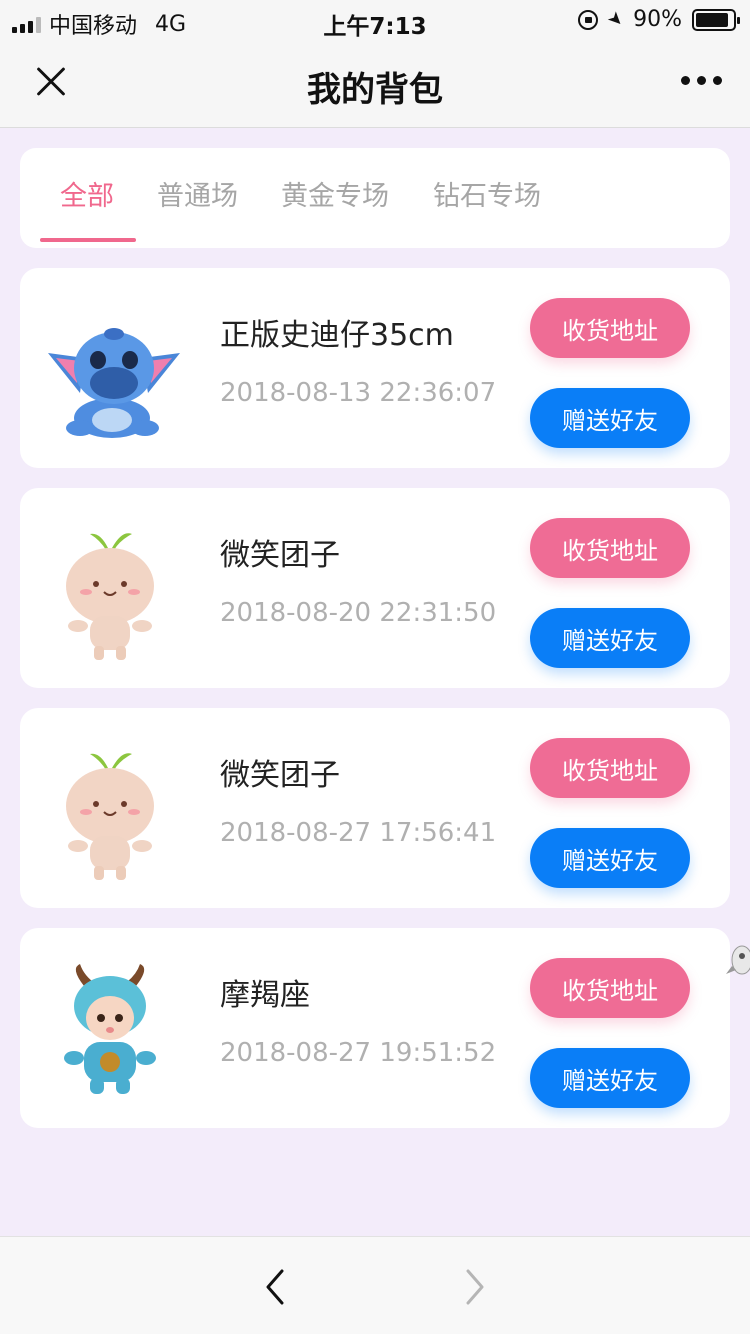 The height and width of the screenshot is (1334, 750). I want to click on battery-icon, so click(716, 19).